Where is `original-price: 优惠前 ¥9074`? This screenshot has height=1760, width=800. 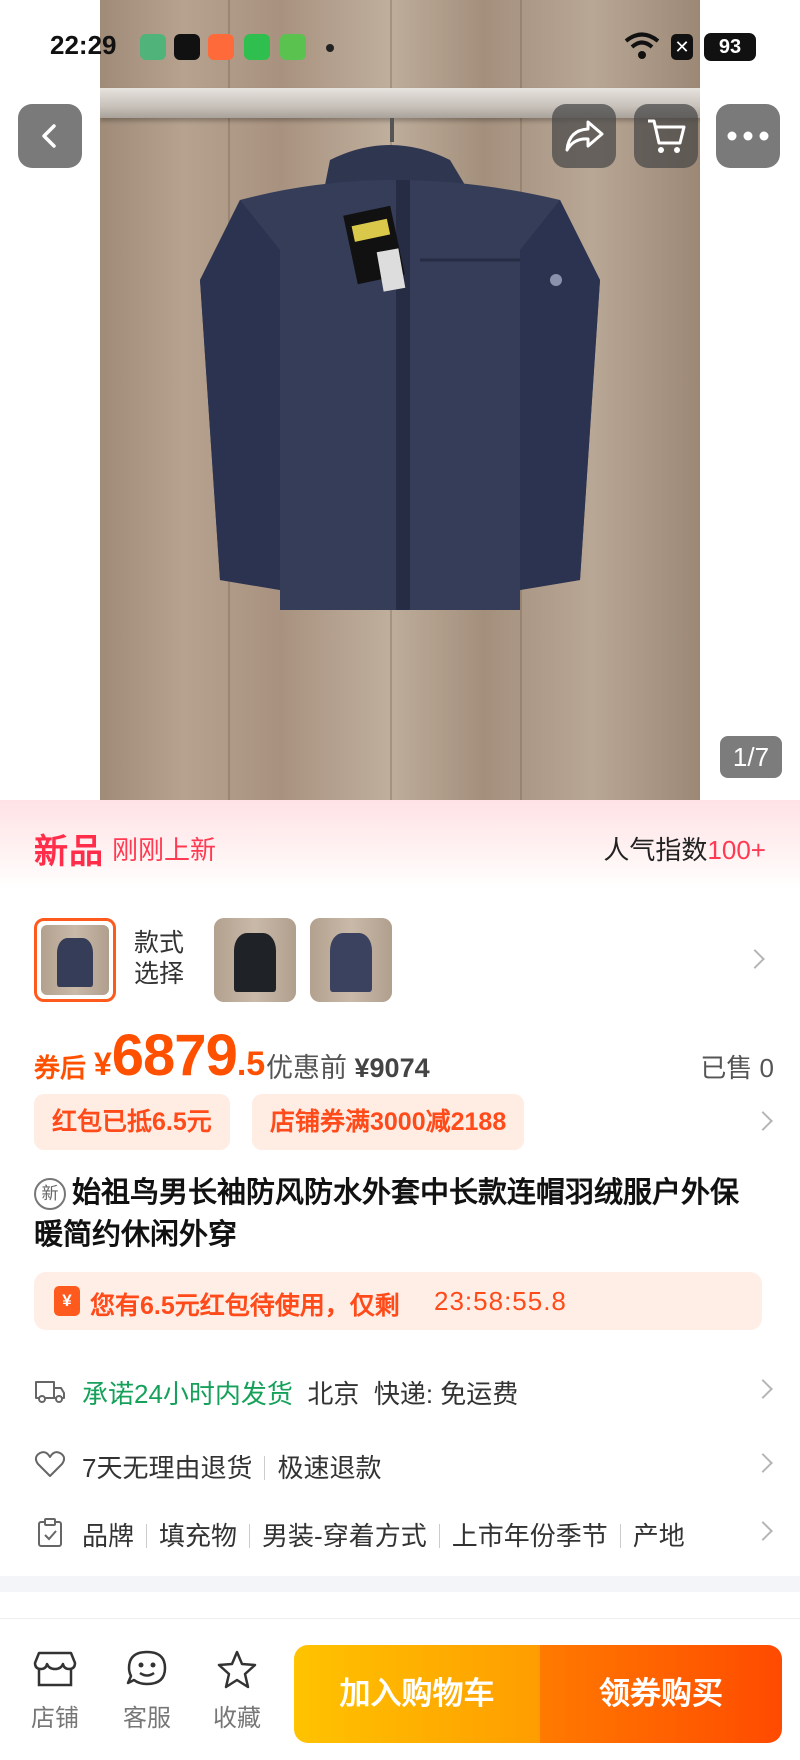
original-price: 优惠前 ¥9074 is located at coordinates (348, 1065).